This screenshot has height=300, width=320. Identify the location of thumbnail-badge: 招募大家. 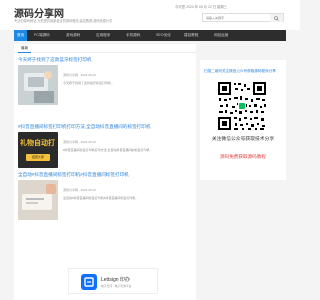
(38, 157).